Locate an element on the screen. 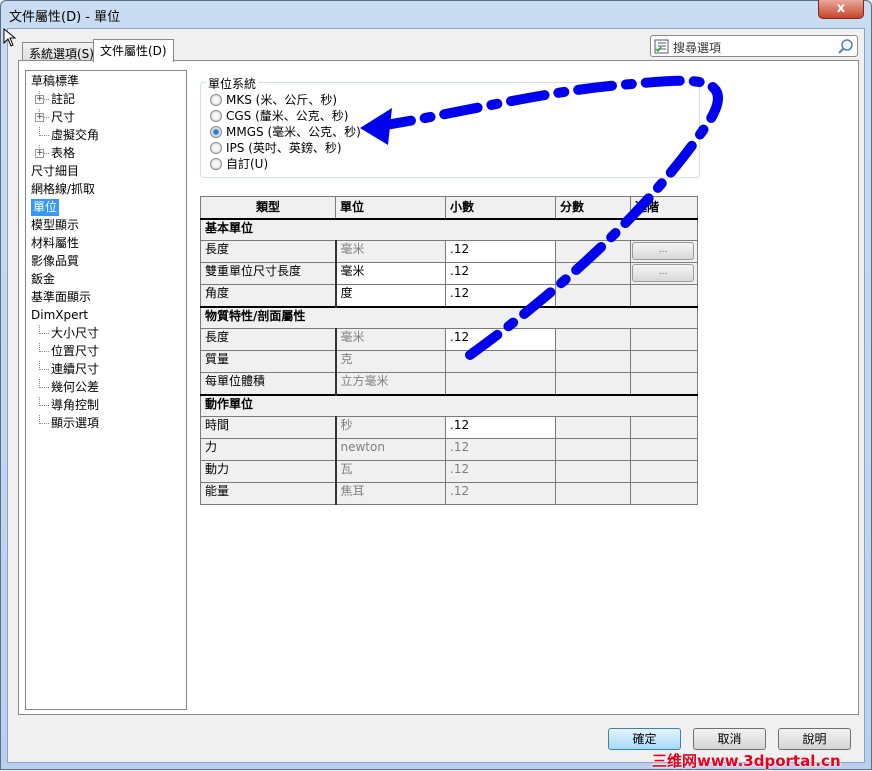  tree-item: 模型顯示 is located at coordinates (55, 225).